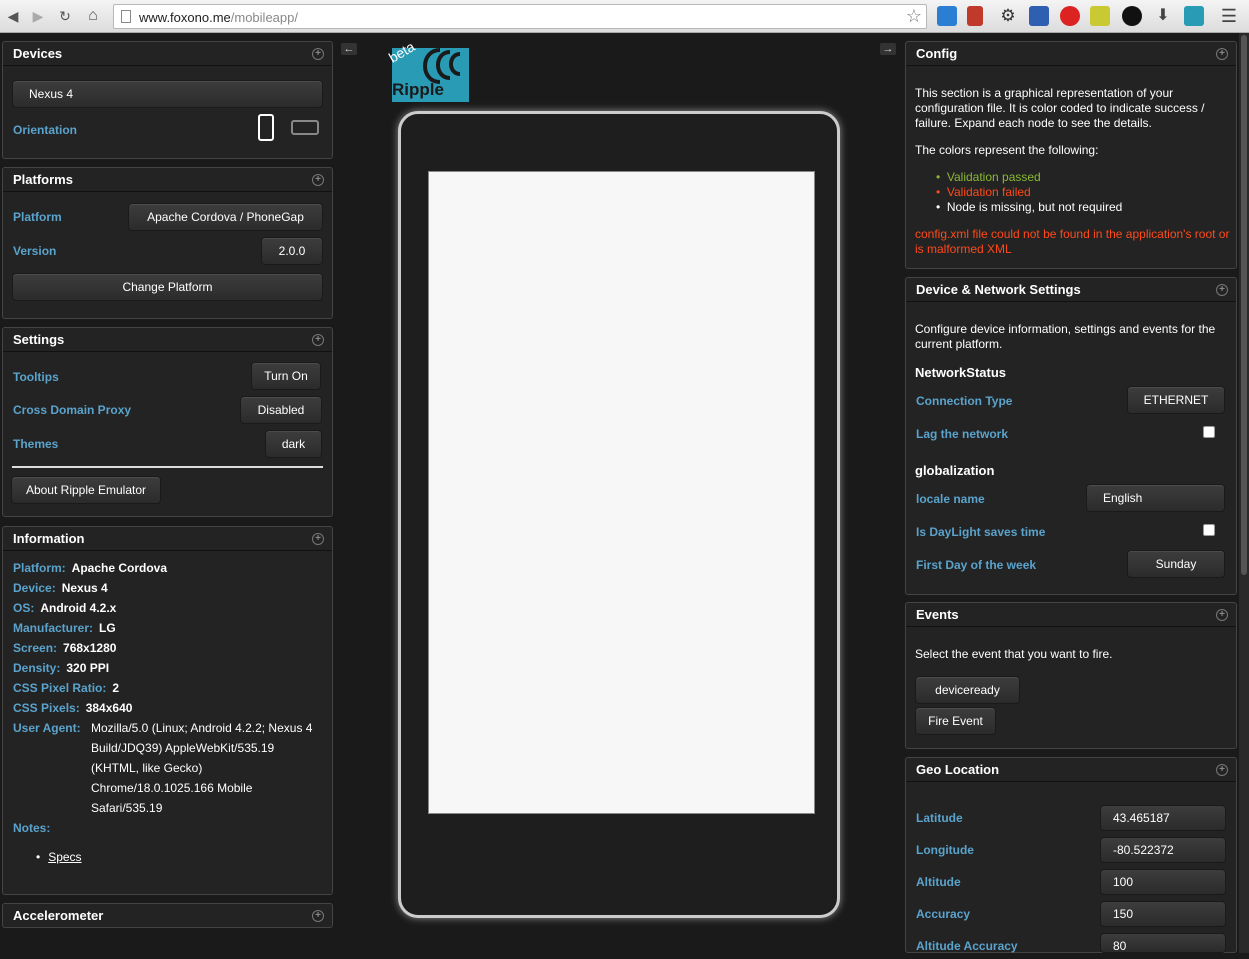  Describe the element at coordinates (1132, 16) in the screenshot. I see `camera-extension-icon` at that location.